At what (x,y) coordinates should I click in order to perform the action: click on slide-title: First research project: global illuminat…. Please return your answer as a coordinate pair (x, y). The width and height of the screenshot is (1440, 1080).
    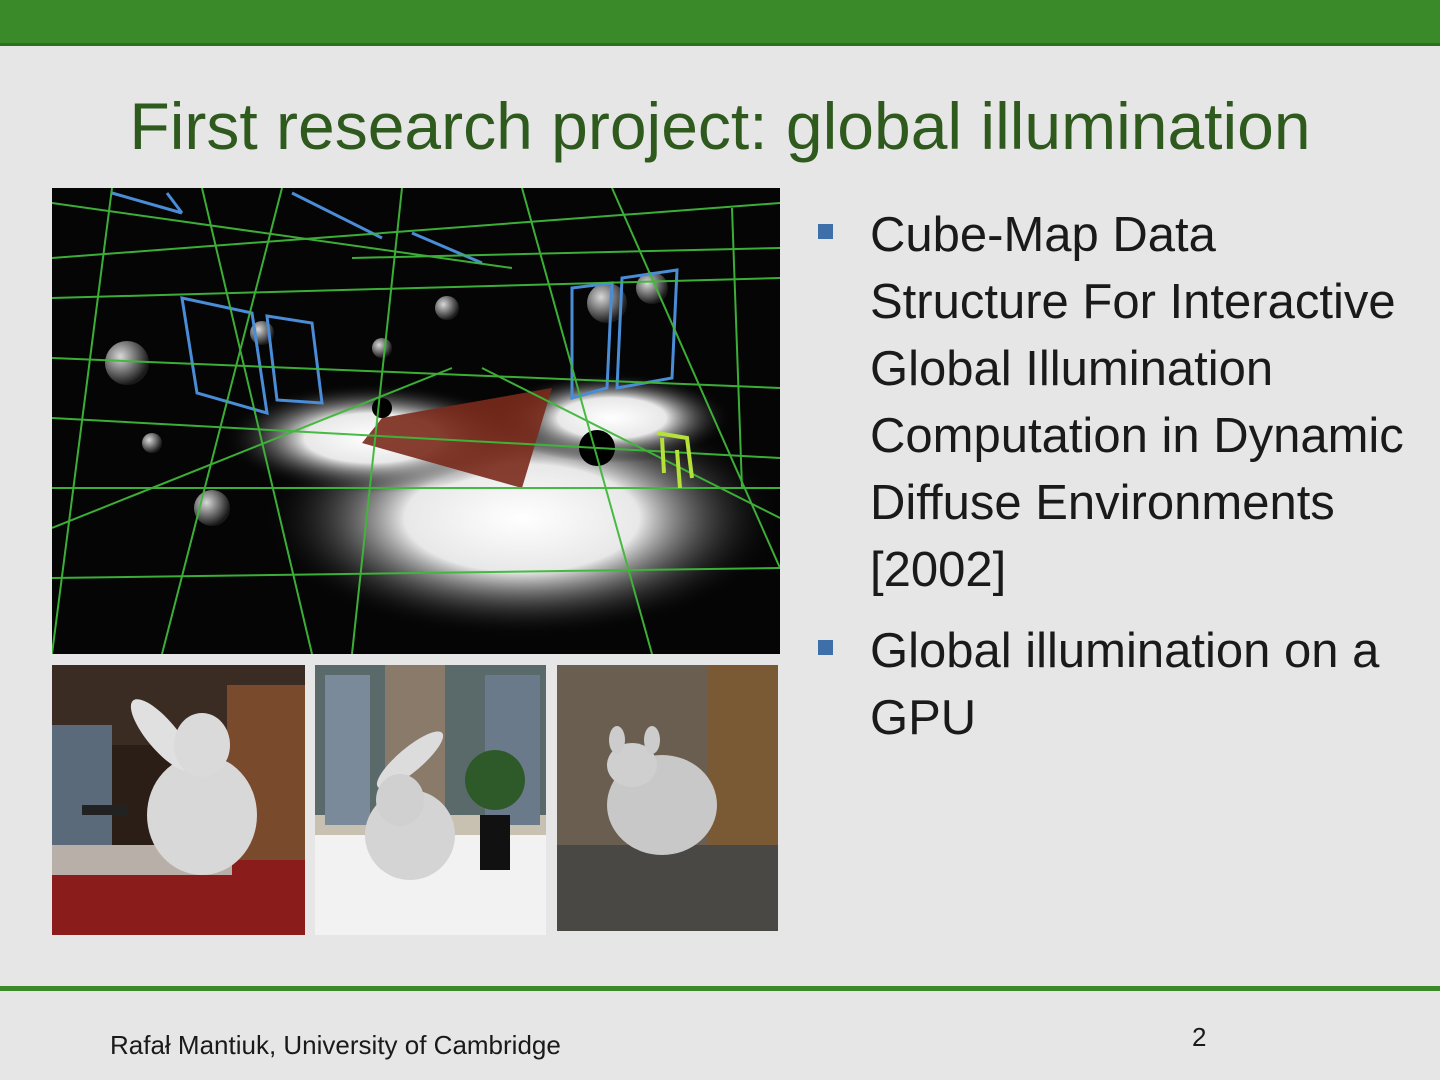
    Looking at the image, I should click on (720, 126).